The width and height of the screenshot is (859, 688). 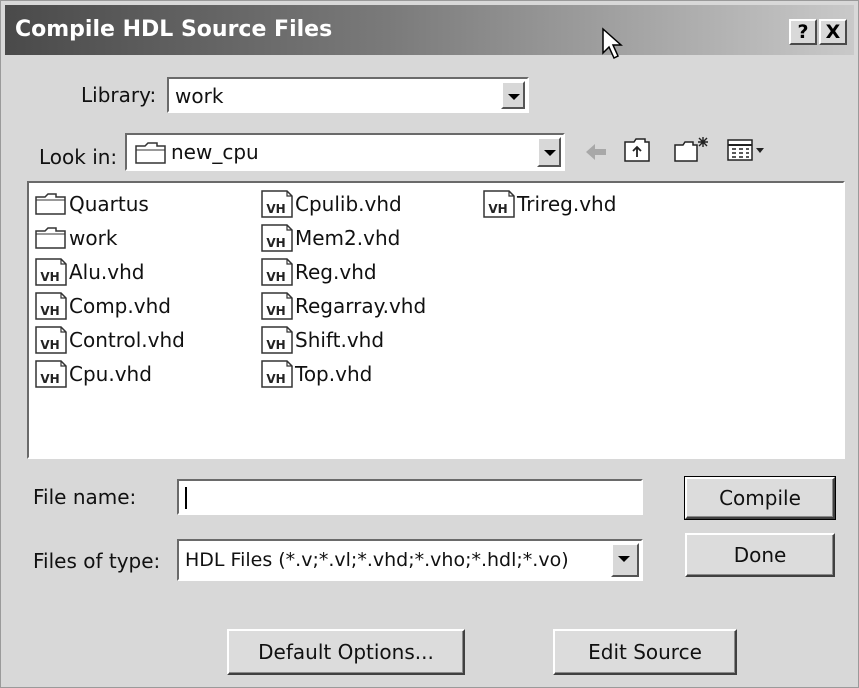 What do you see at coordinates (340, 340) in the screenshot?
I see `file-name-text: Shift.vhd` at bounding box center [340, 340].